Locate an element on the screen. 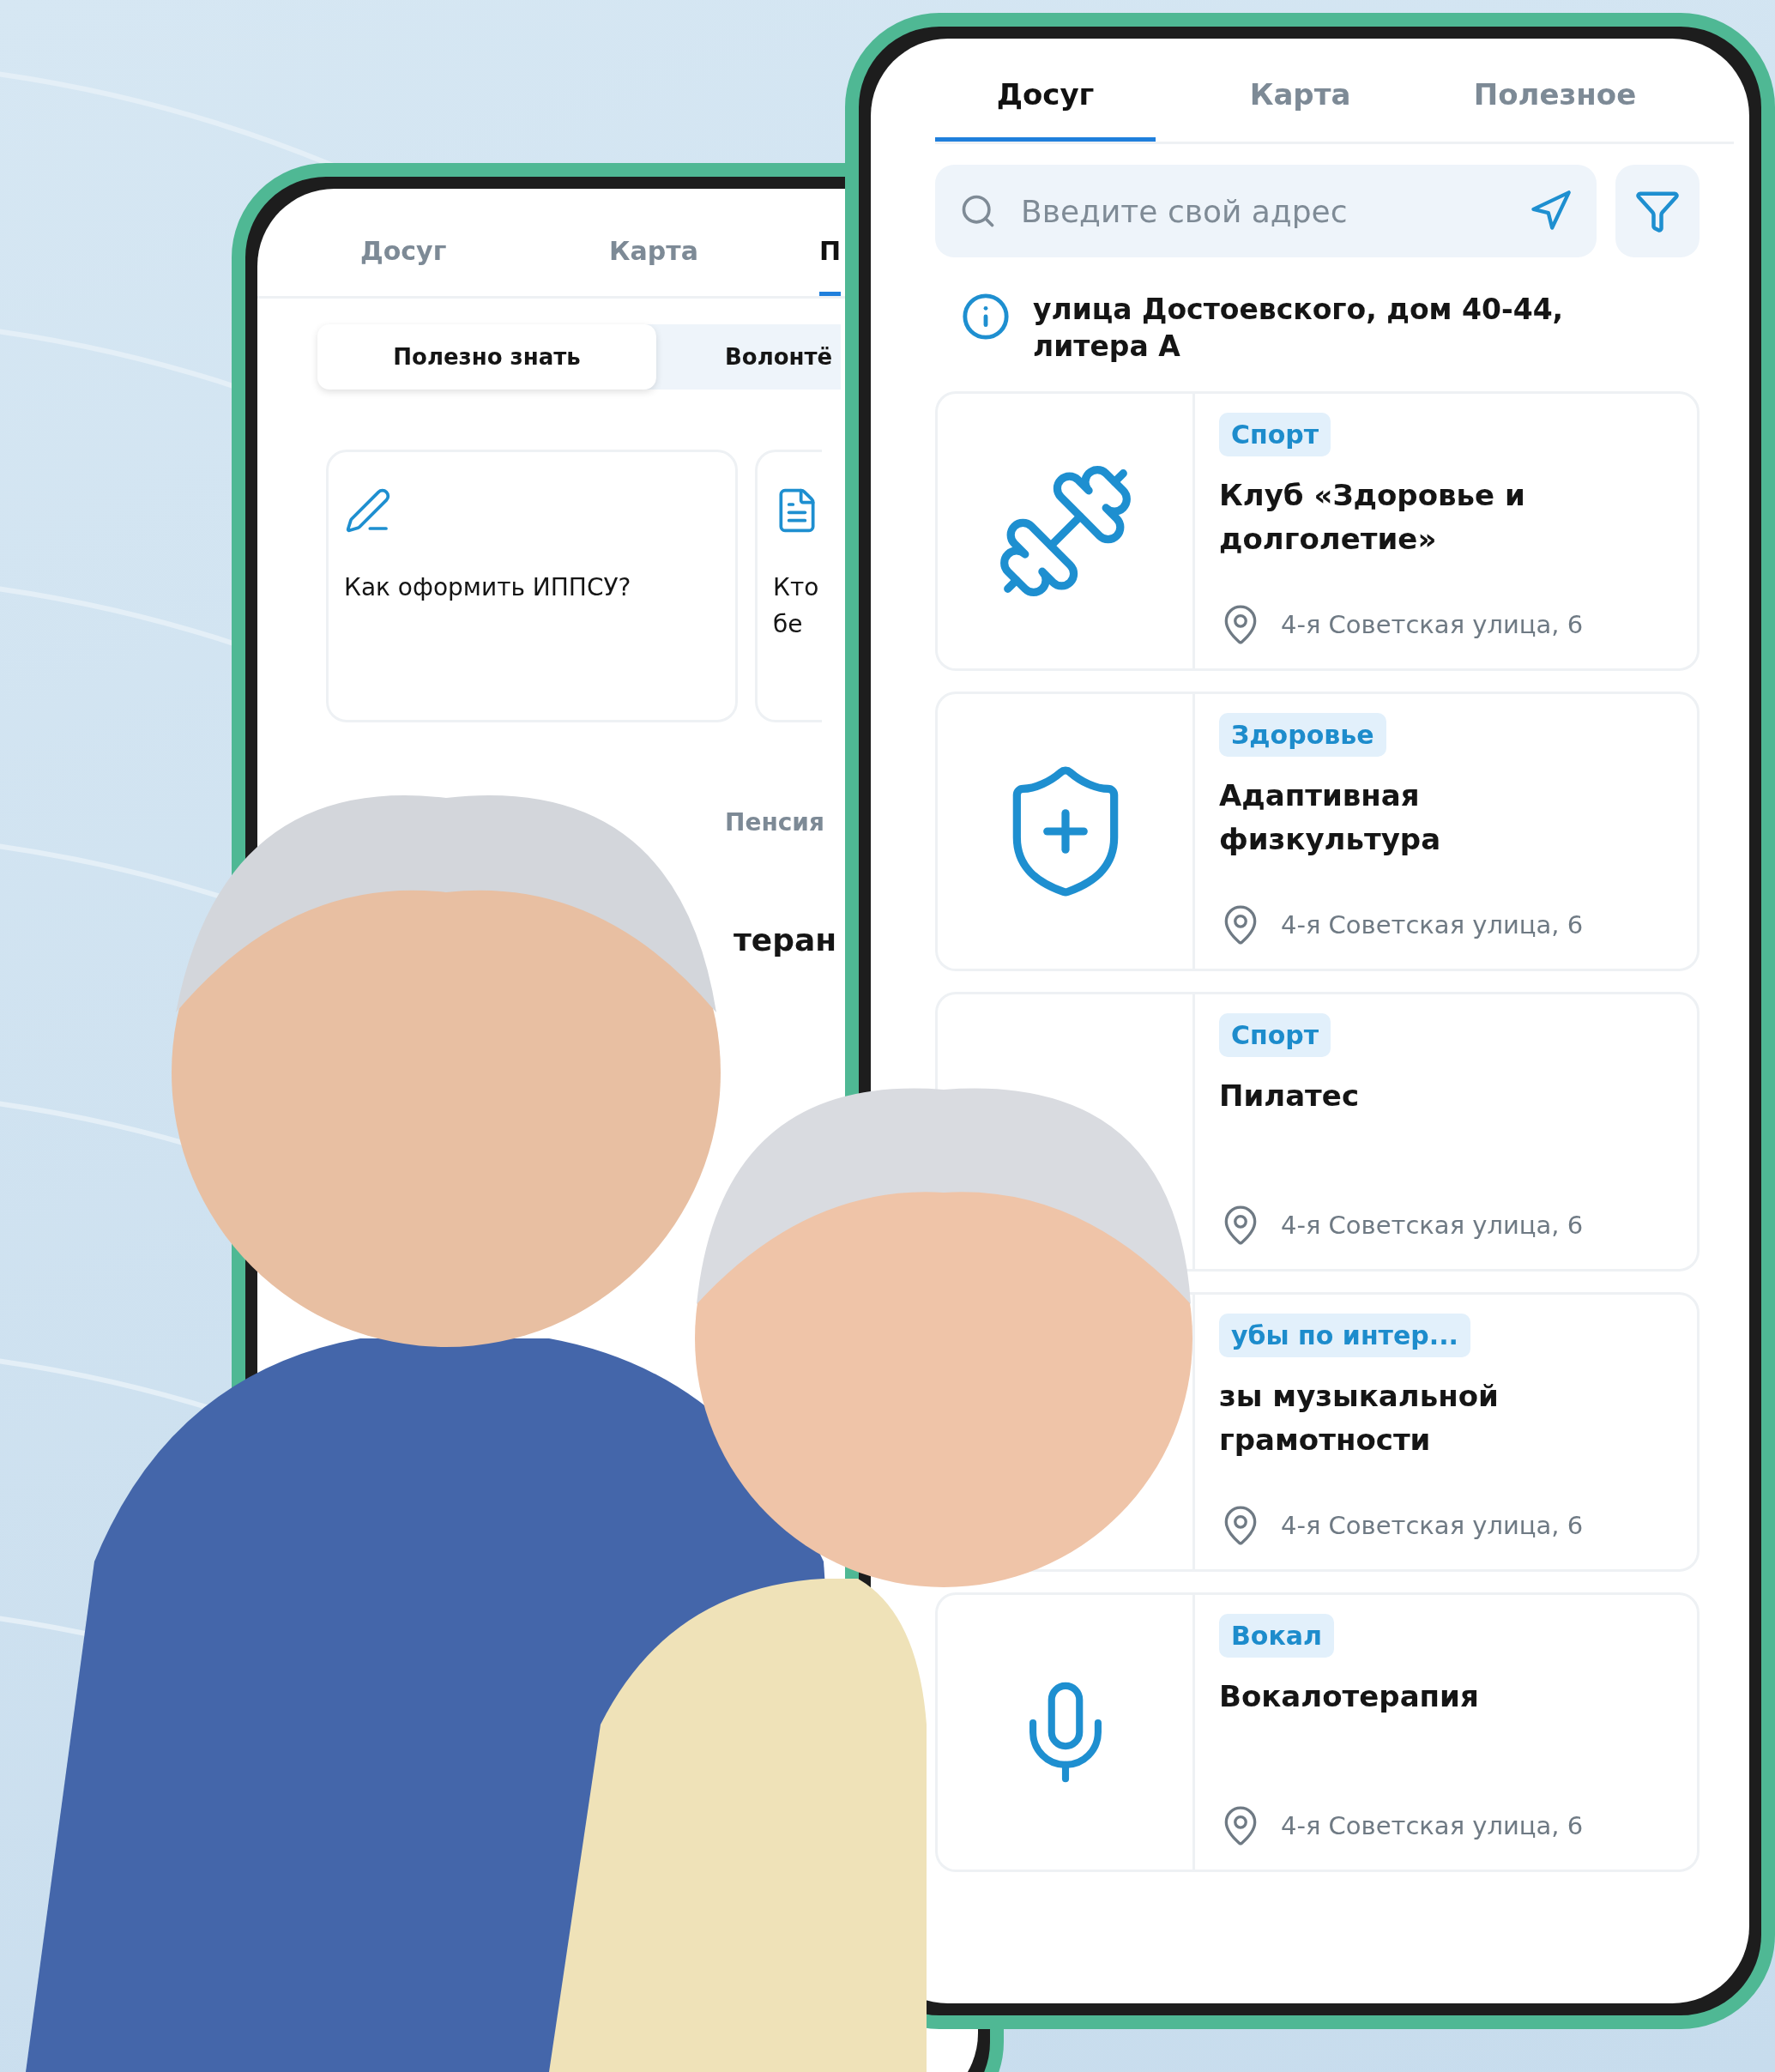 Image resolution: width=1775 pixels, height=2072 pixels. card-title: Кто бе is located at coordinates (796, 606).